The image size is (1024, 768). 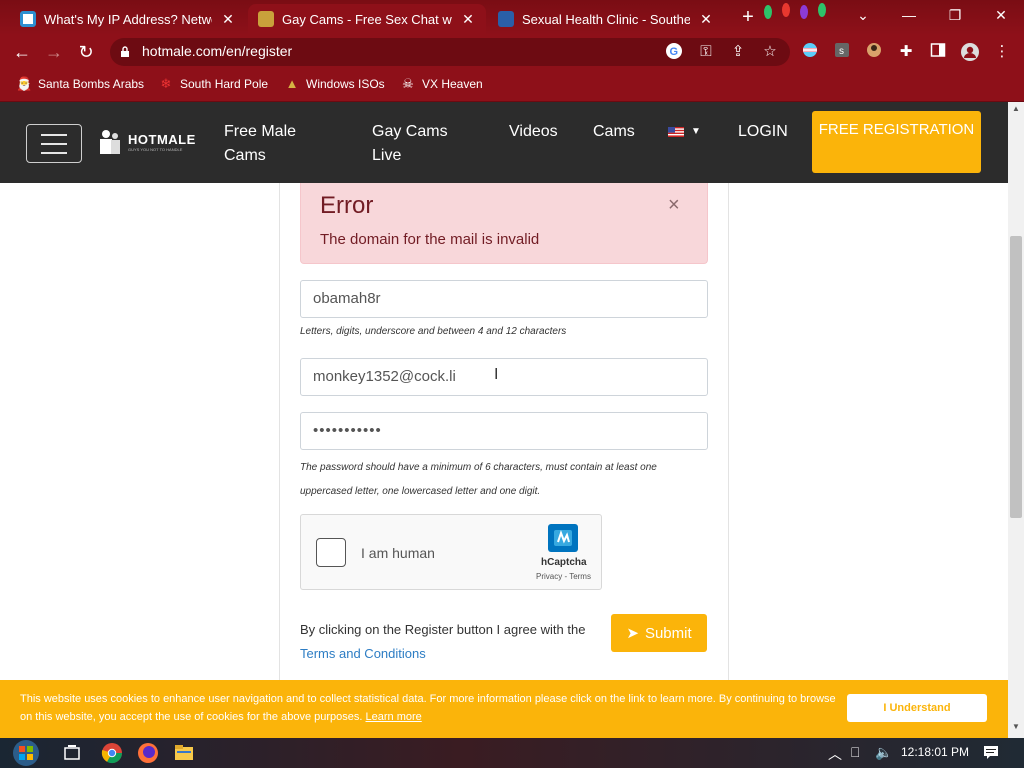 I want to click on terms-link: Terms and Conditions, so click(x=363, y=653).